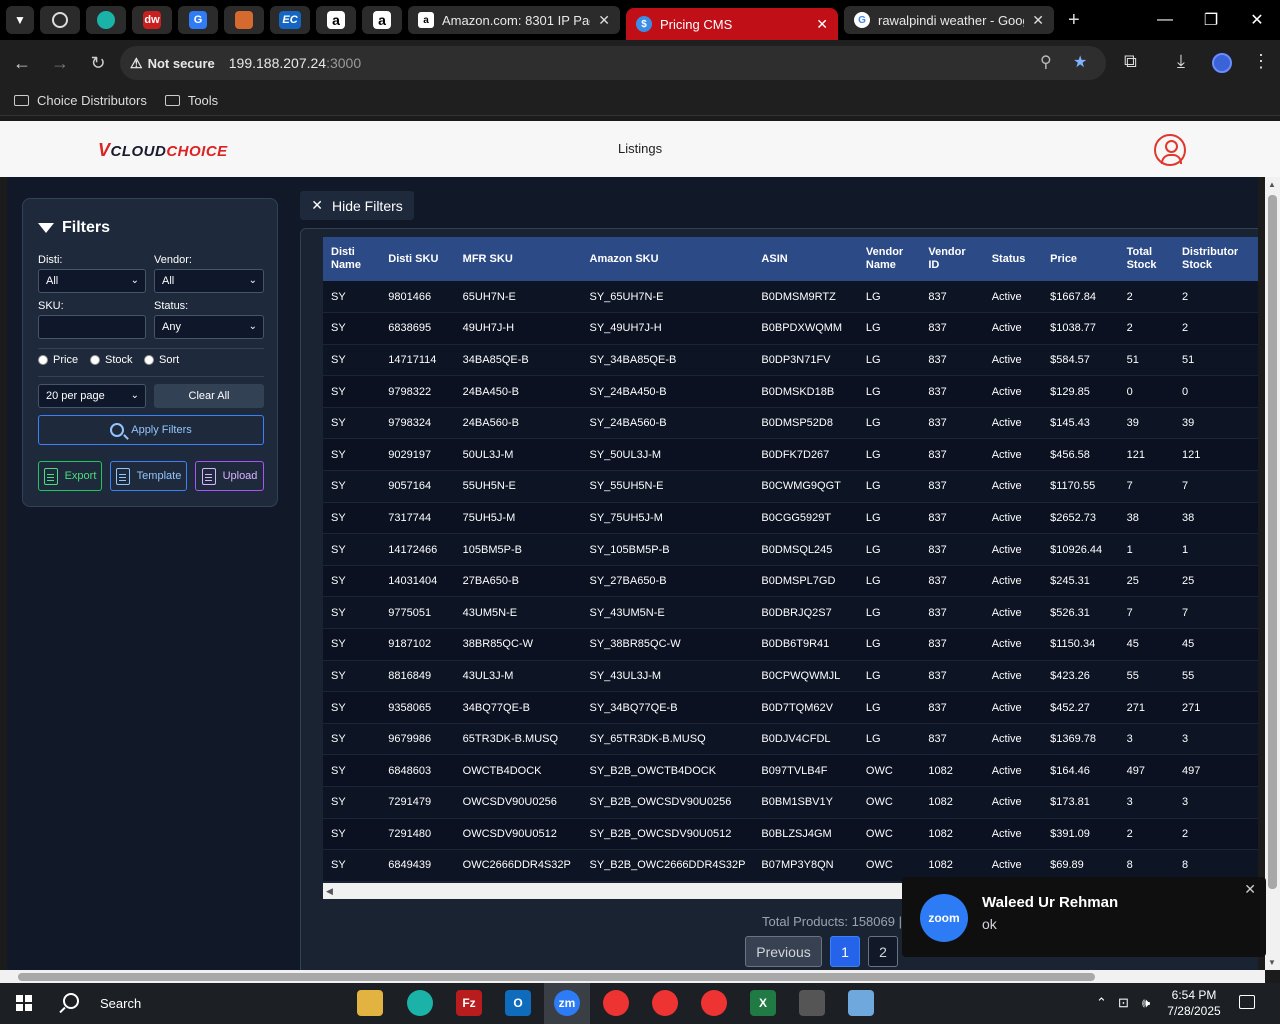 This screenshot has height=1024, width=1280. Describe the element at coordinates (667, 259) in the screenshot. I see `column-header: Amazon SKU` at that location.